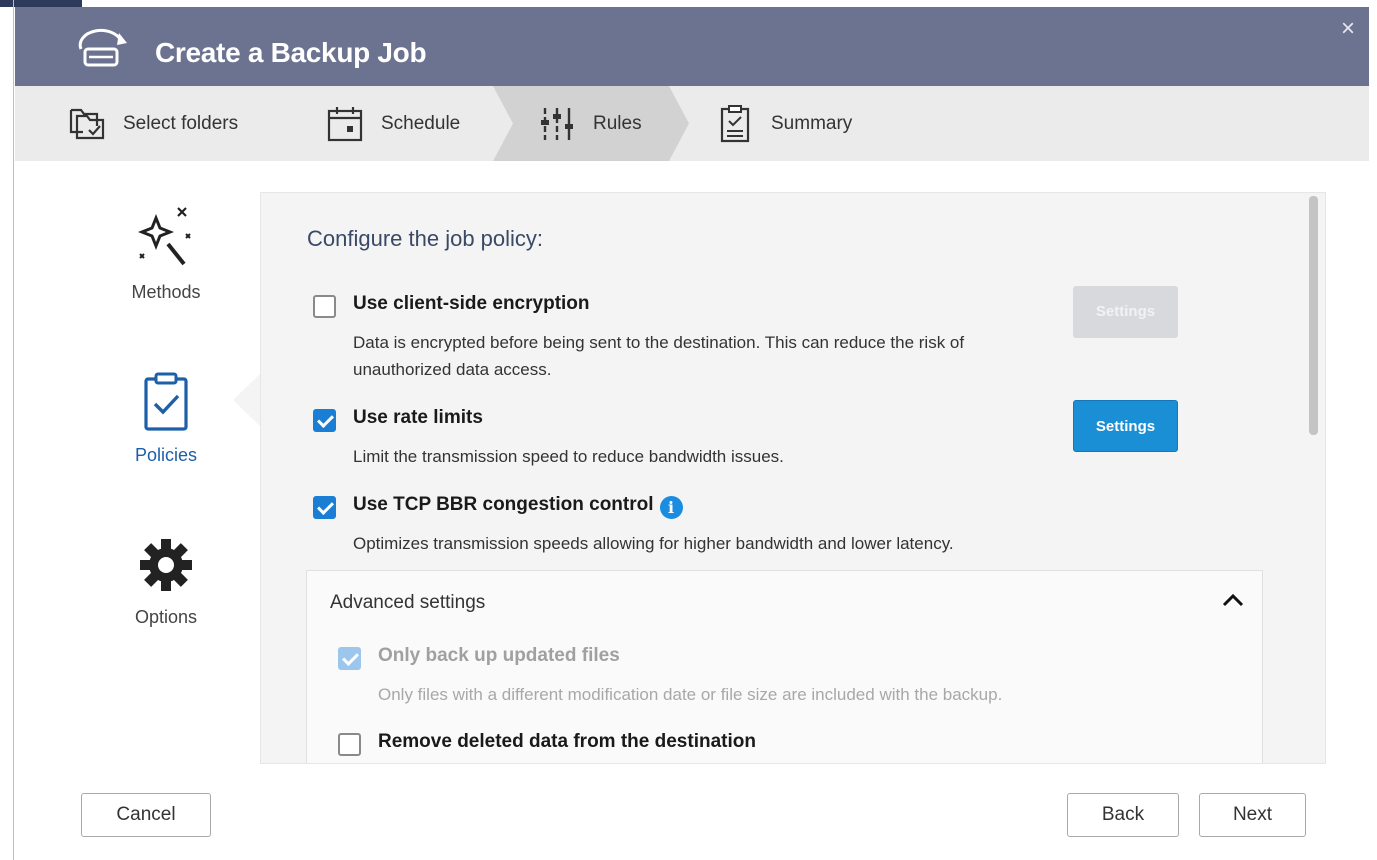  I want to click on sidebar-item-label: Methods, so click(166, 292).